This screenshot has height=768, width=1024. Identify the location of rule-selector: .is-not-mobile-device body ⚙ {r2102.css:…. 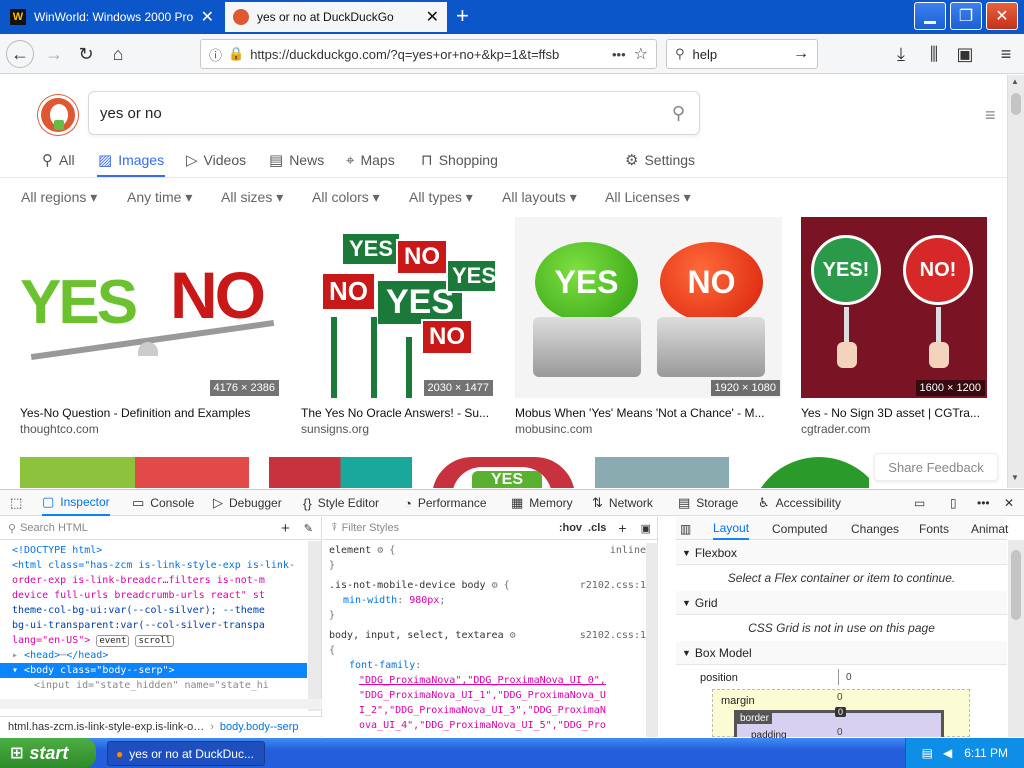
(490, 585).